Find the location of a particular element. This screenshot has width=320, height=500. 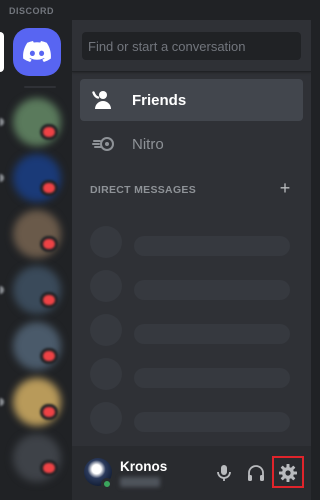

headphones-icon is located at coordinates (256, 473).